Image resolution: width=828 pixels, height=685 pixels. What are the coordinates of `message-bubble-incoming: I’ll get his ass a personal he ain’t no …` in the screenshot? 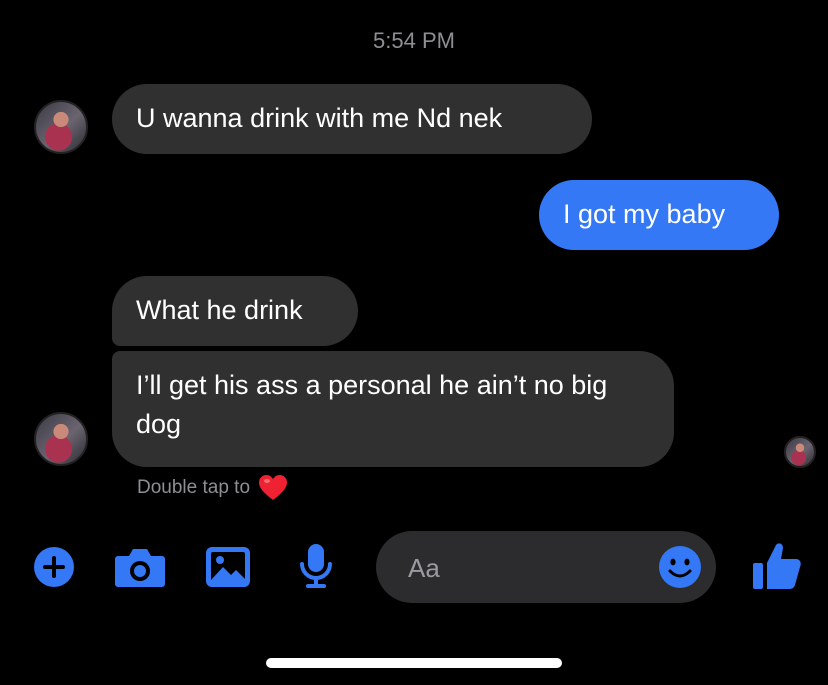 It's located at (393, 409).